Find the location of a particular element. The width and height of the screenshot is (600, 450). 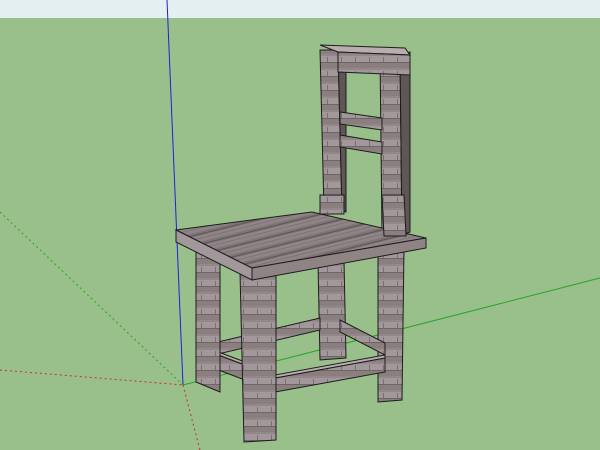

front-left-leg is located at coordinates (208, 319).